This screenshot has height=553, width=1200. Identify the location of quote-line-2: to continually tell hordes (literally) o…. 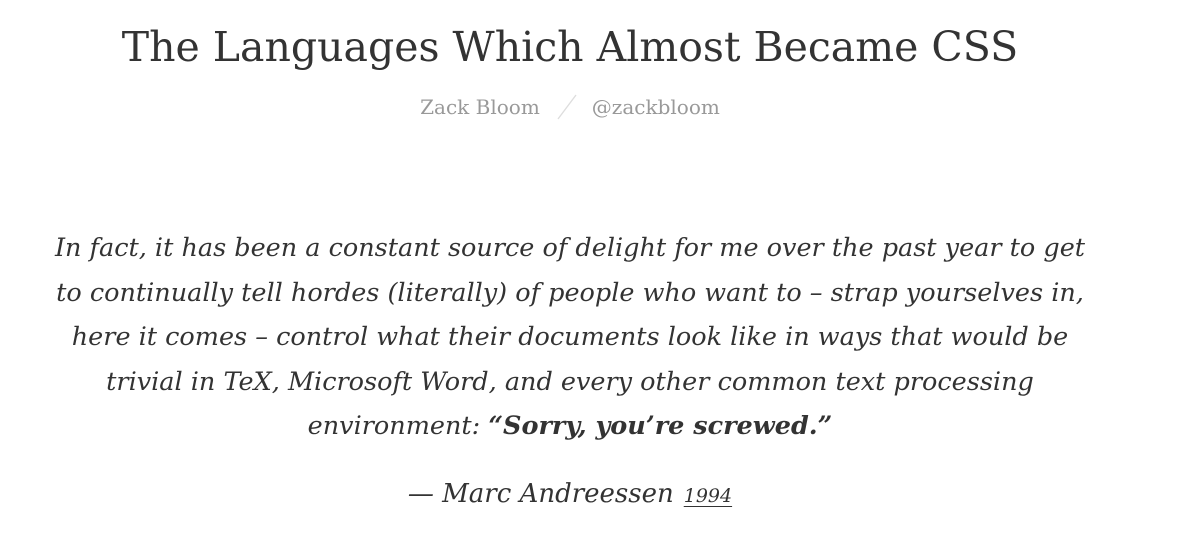
(570, 292).